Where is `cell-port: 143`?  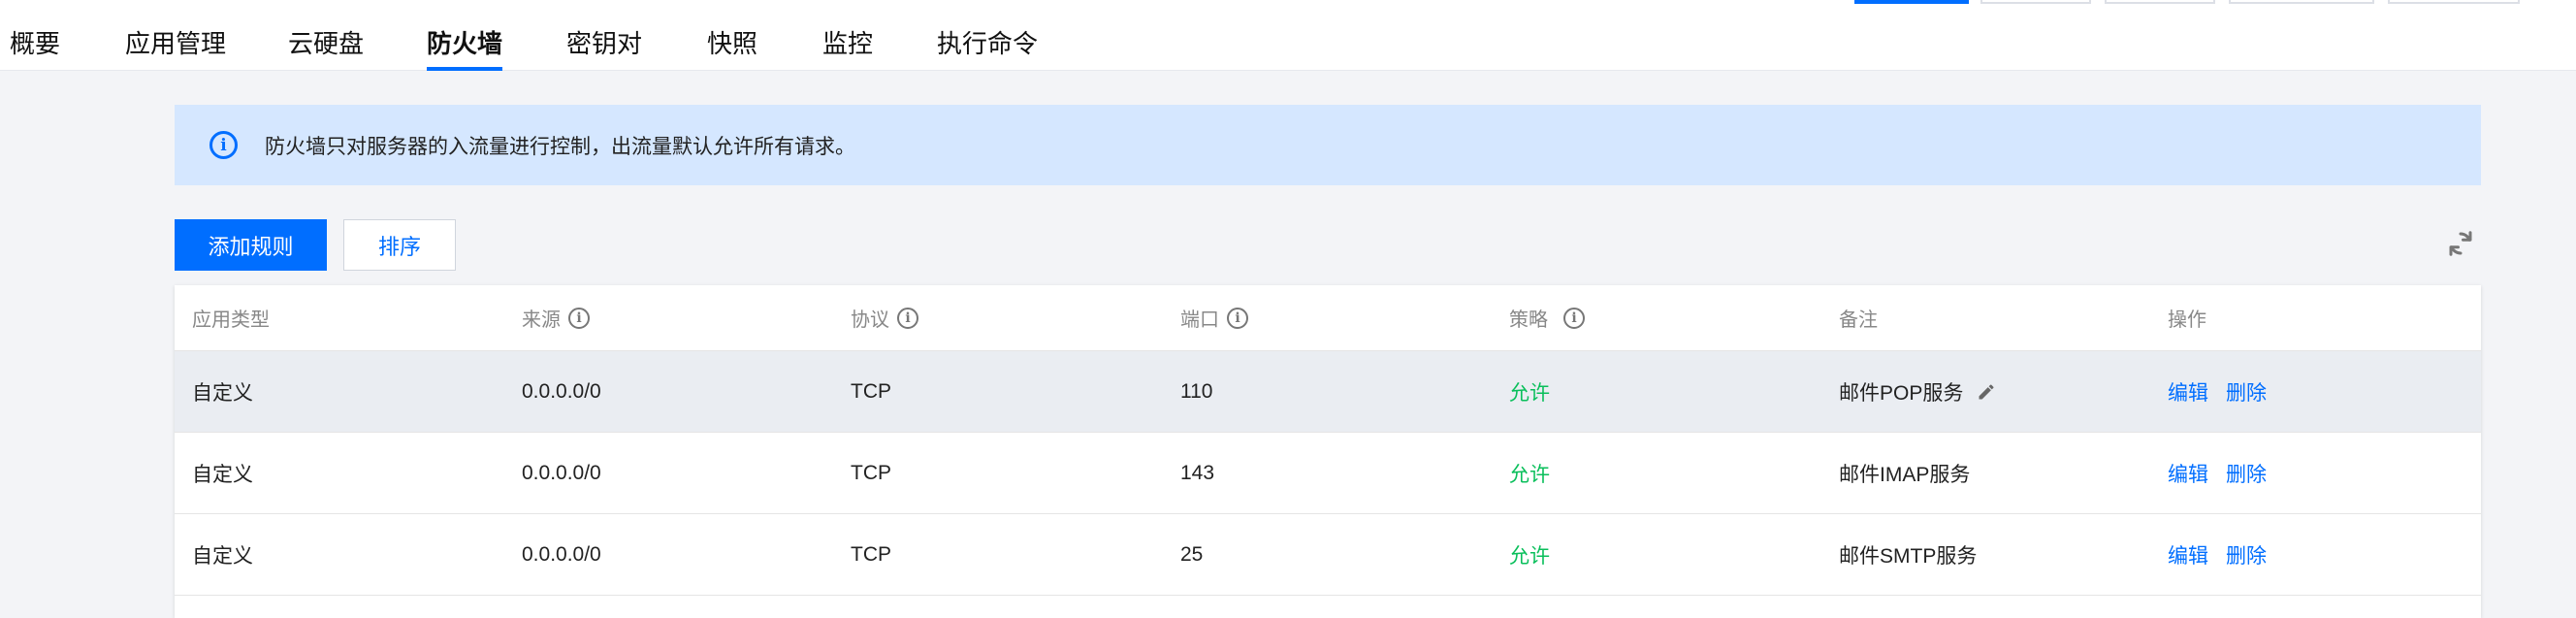 cell-port: 143 is located at coordinates (1197, 472).